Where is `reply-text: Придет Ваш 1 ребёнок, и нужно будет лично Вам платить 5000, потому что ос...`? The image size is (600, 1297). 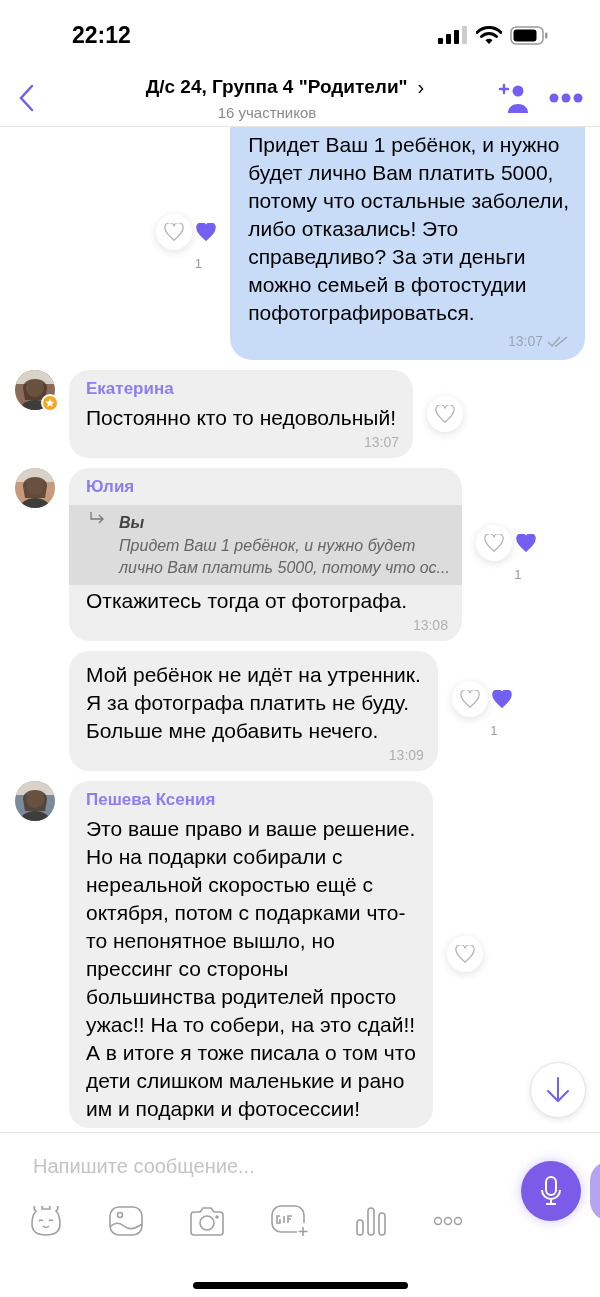
reply-text: Придет Ваш 1 ребёнок, и нужно будет лично Вам платить 5000, потому что ос... is located at coordinates (284, 557).